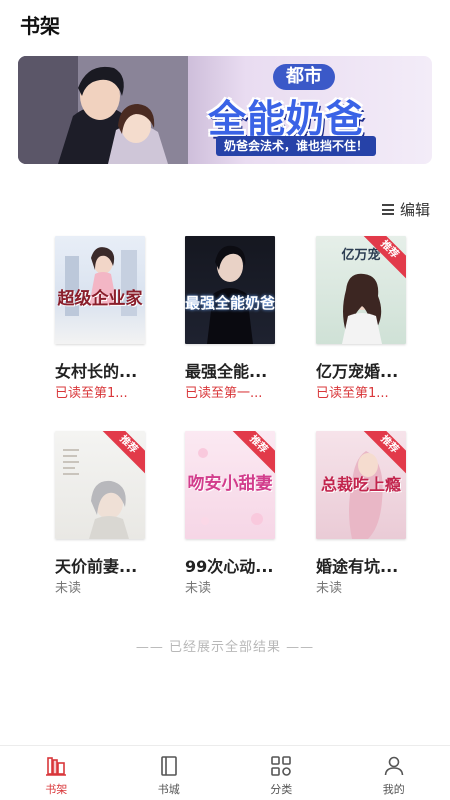 The width and height of the screenshot is (450, 800). What do you see at coordinates (414, 210) in the screenshot?
I see `edit-label: 编辑` at bounding box center [414, 210].